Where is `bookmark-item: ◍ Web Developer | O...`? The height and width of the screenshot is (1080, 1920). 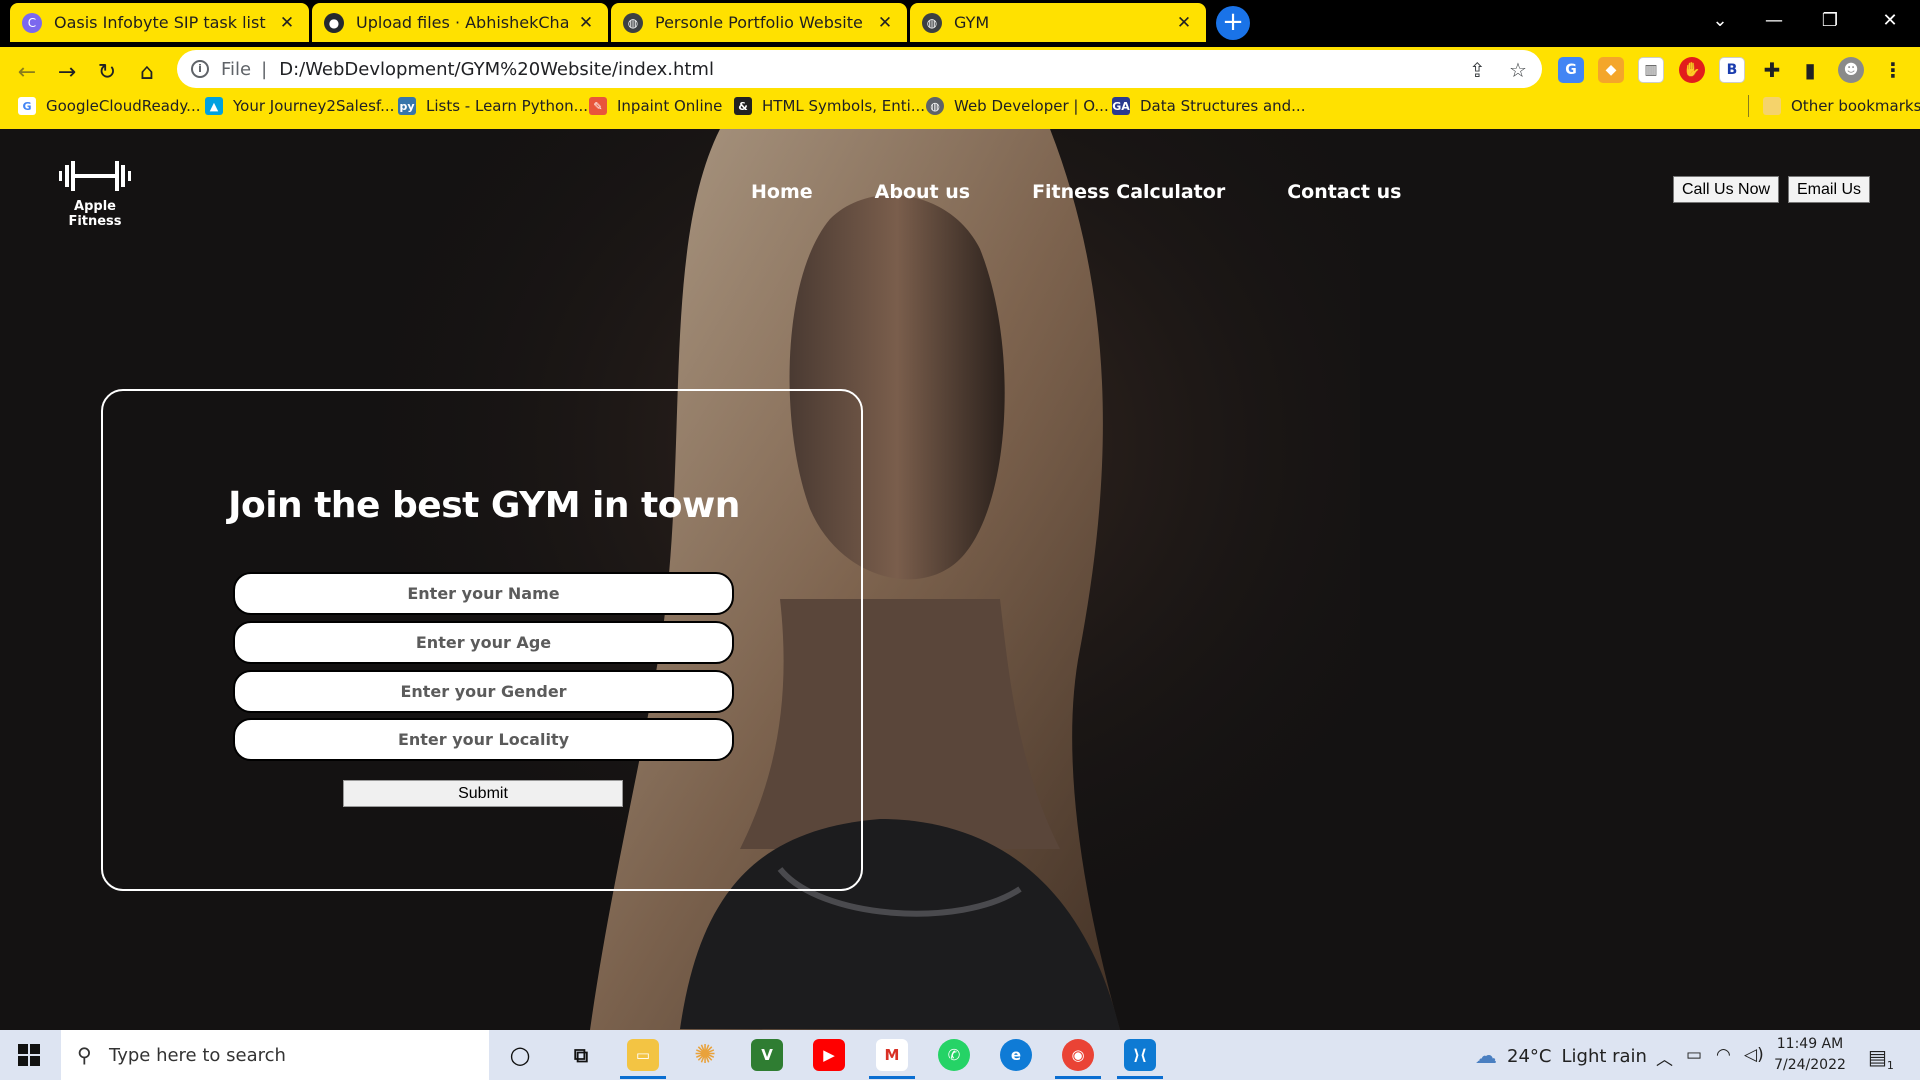 bookmark-item: ◍ Web Developer | O... is located at coordinates (1017, 106).